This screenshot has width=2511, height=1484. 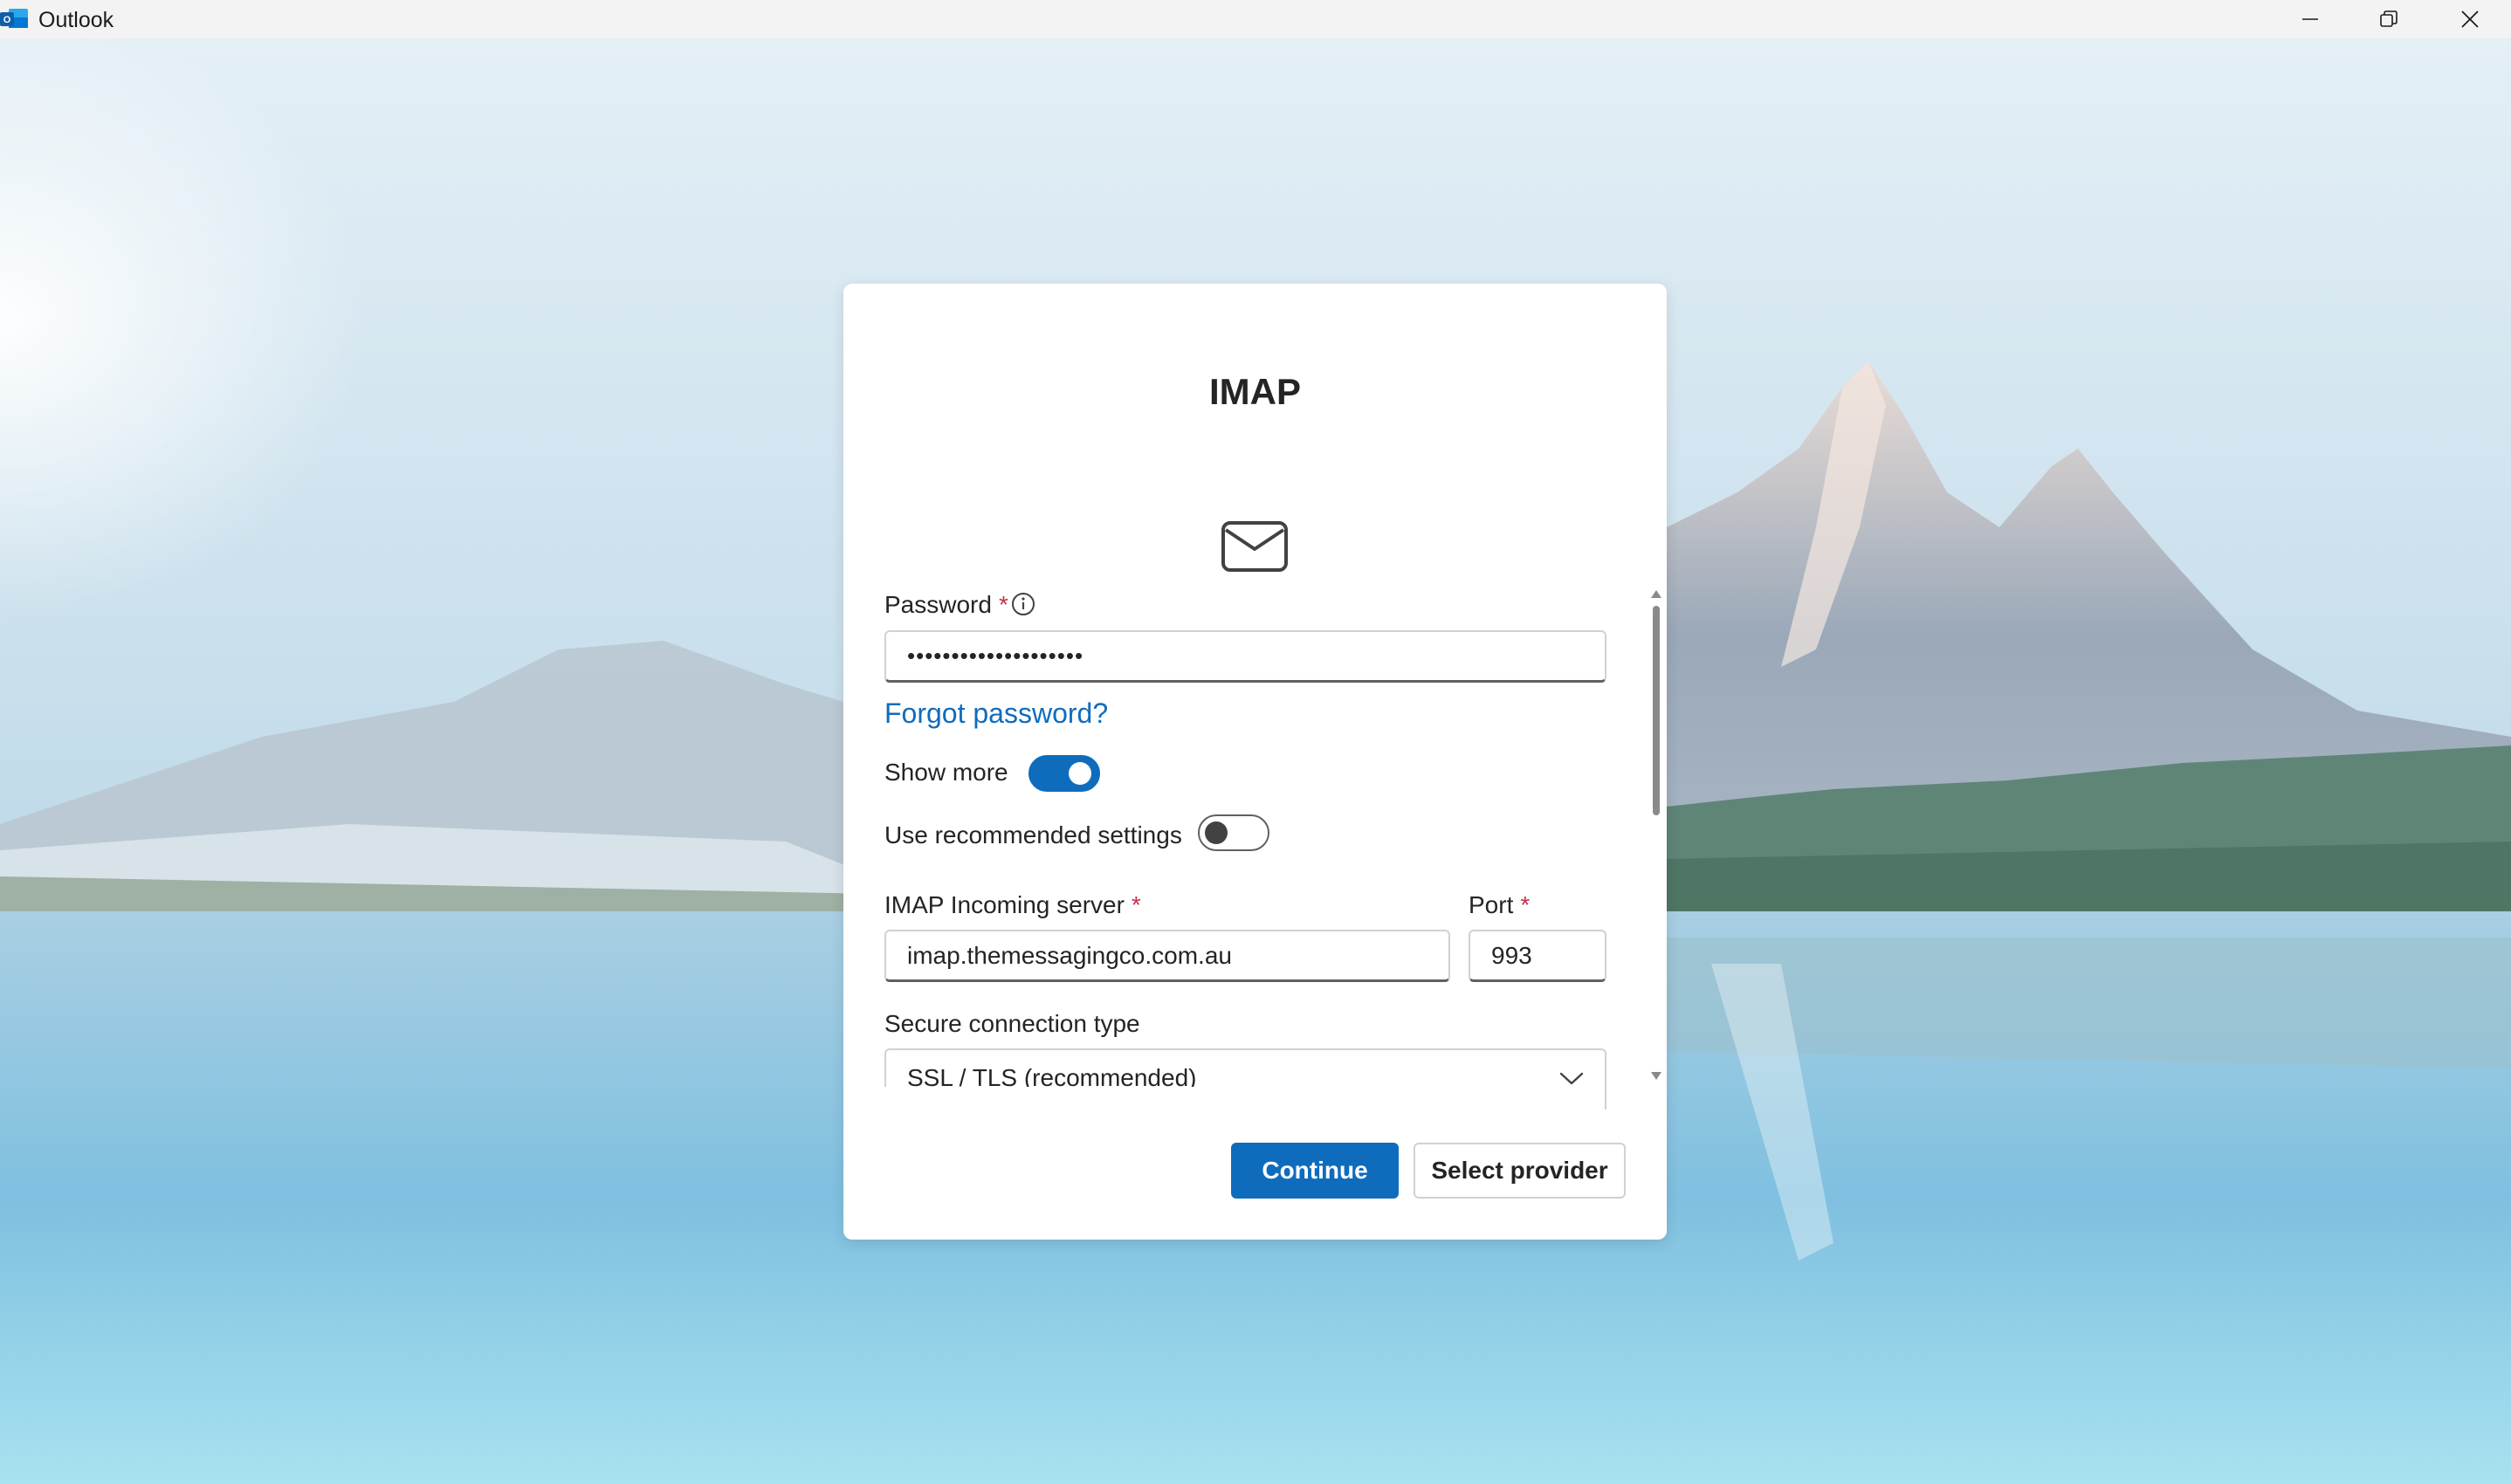 What do you see at coordinates (1004, 904) in the screenshot?
I see `incoming-server-label-text: IMAP Incoming server` at bounding box center [1004, 904].